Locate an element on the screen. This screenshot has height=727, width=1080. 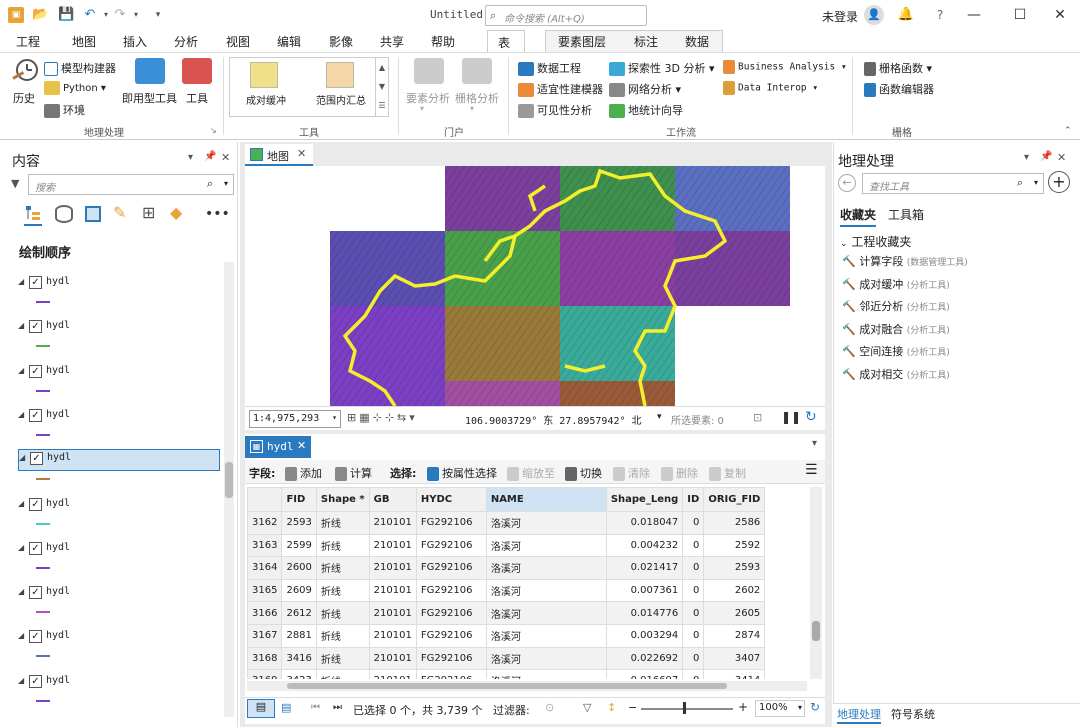
table-horizontal-scrollbar is located at coordinates (527, 686).